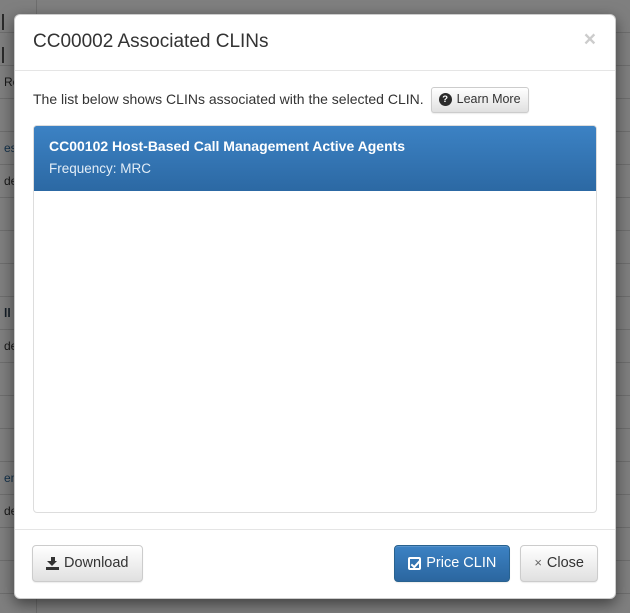  Describe the element at coordinates (315, 43) in the screenshot. I see `modal-header: CC00002 Associated CLINs ×` at that location.